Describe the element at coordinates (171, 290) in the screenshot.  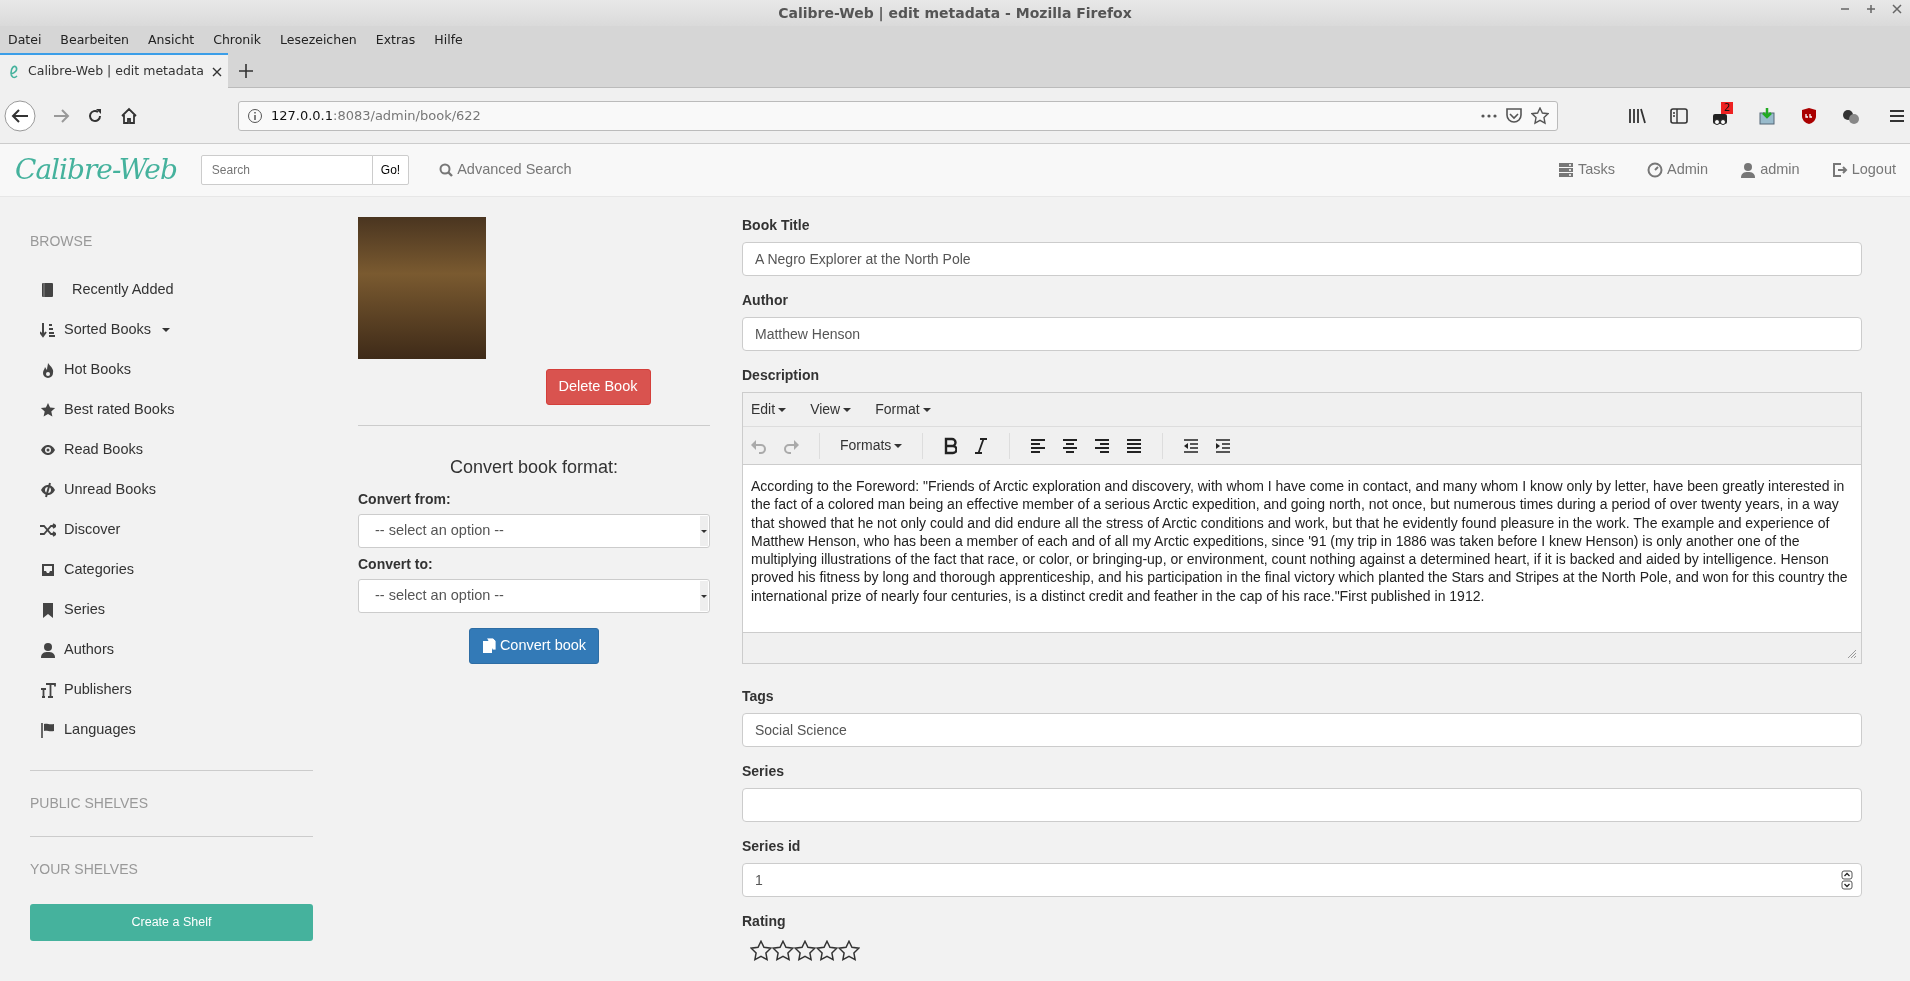
I see `sidebar-link: Recently Added` at that location.